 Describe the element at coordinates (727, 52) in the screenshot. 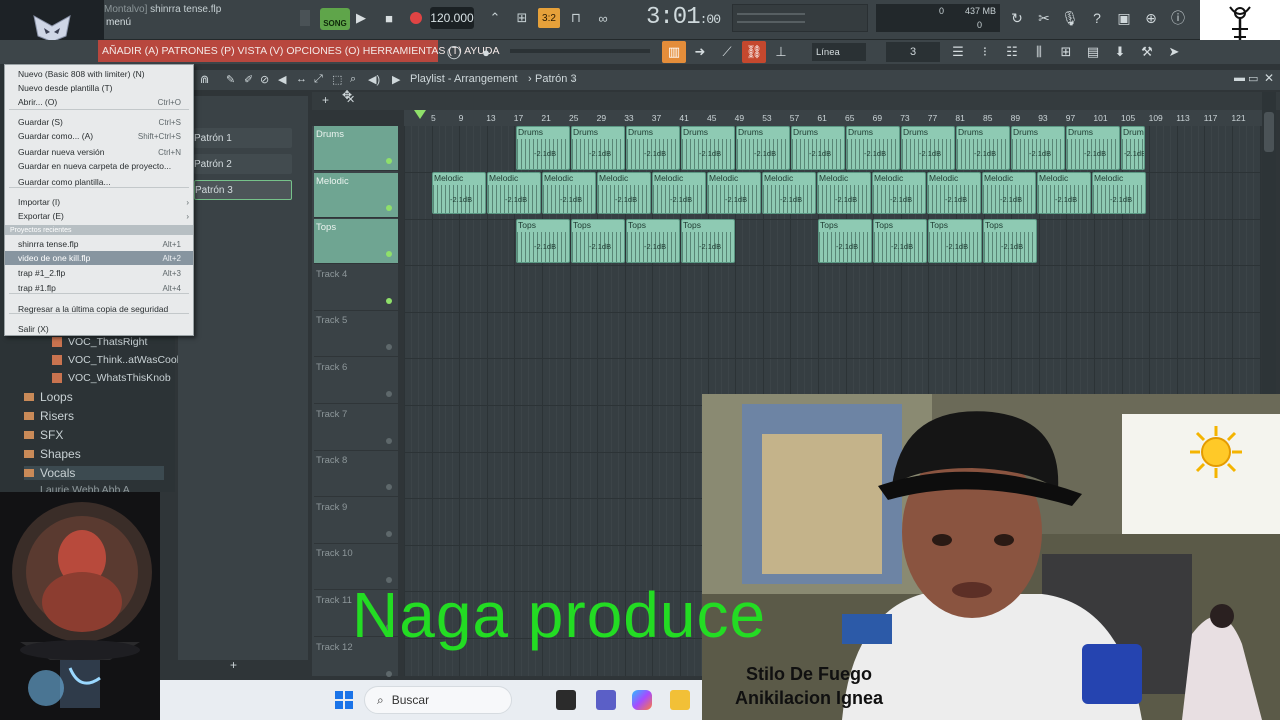

I see `brush-icon: ⟋` at that location.